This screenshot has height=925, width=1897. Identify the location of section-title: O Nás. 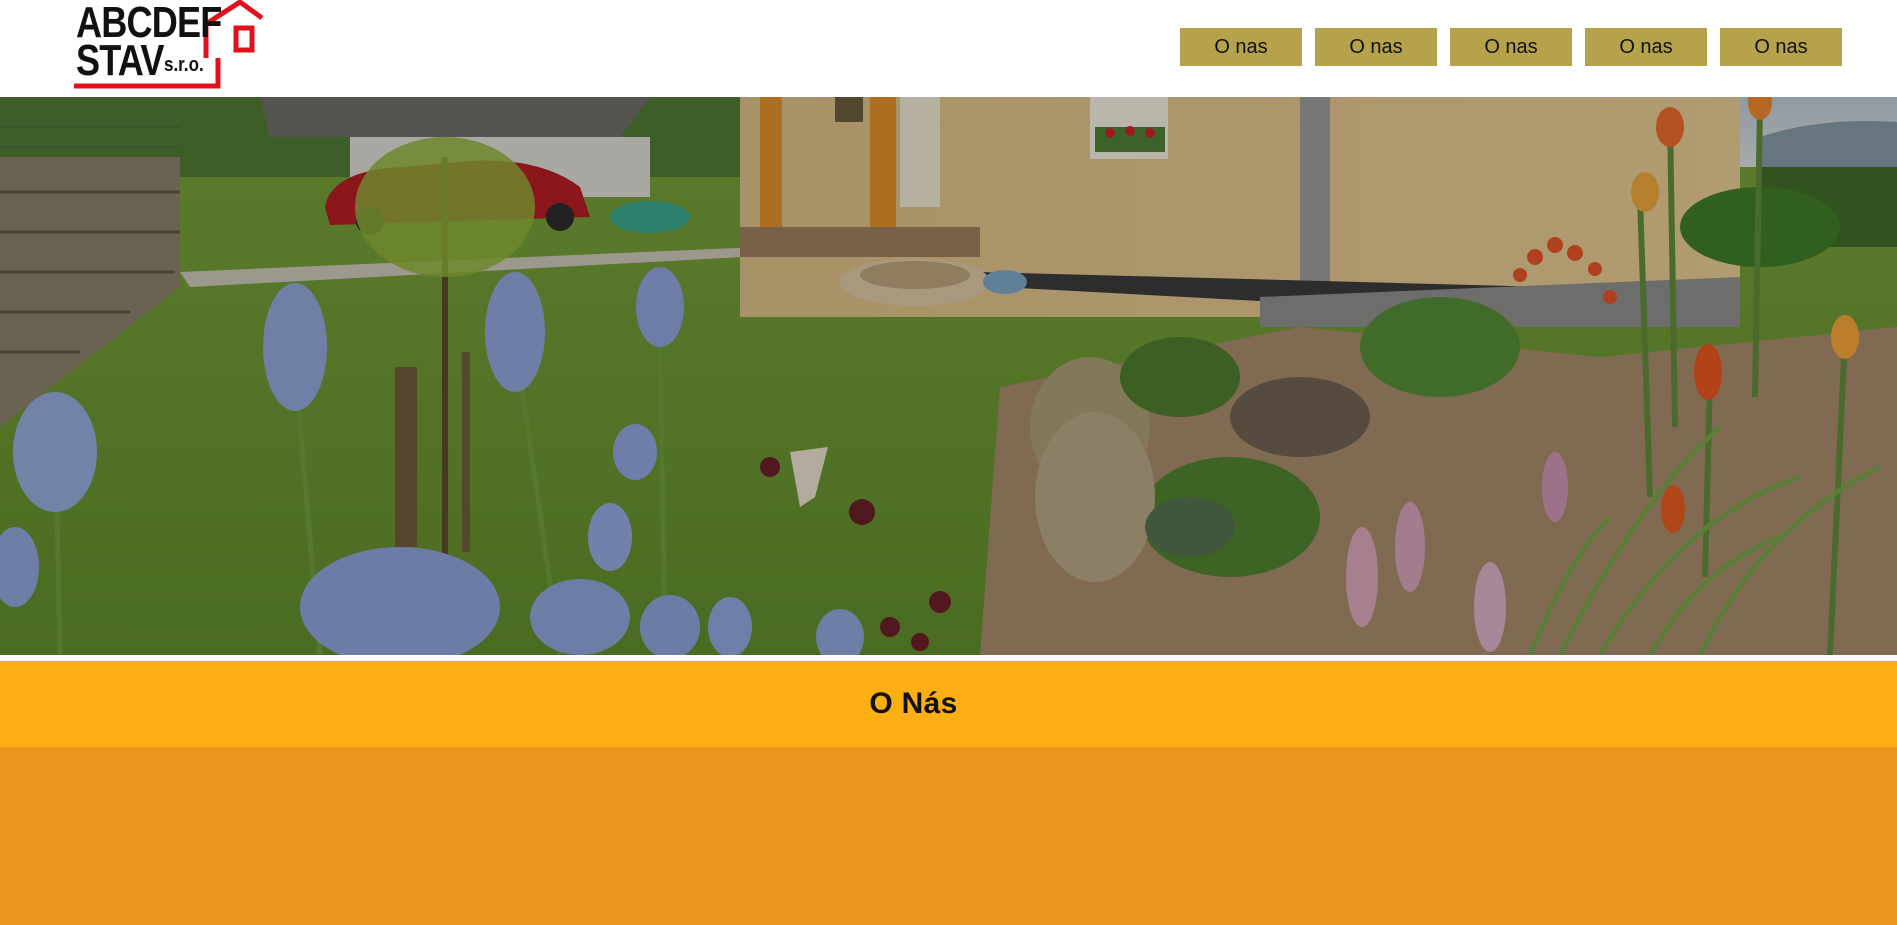
(913, 703).